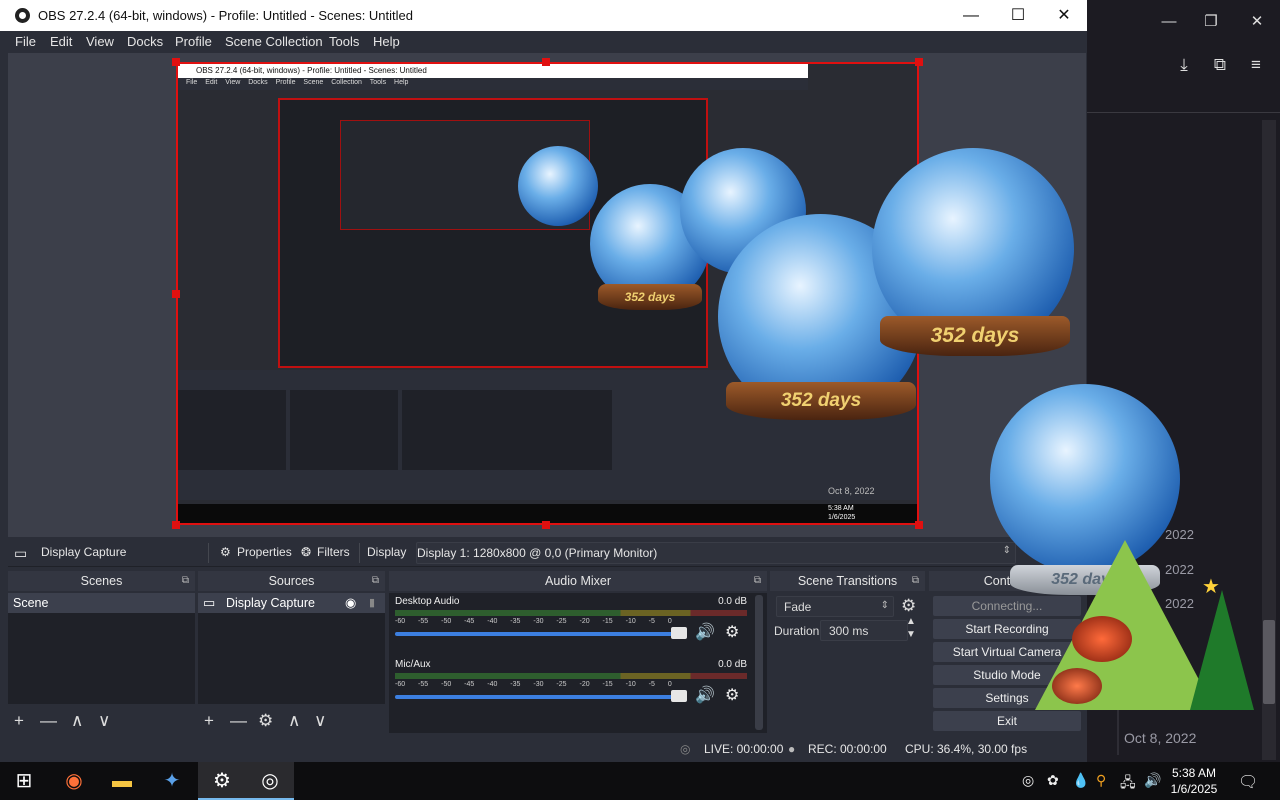 This screenshot has width=1280, height=800. What do you see at coordinates (849, 631) in the screenshot?
I see `duration-value: 300 ms` at bounding box center [849, 631].